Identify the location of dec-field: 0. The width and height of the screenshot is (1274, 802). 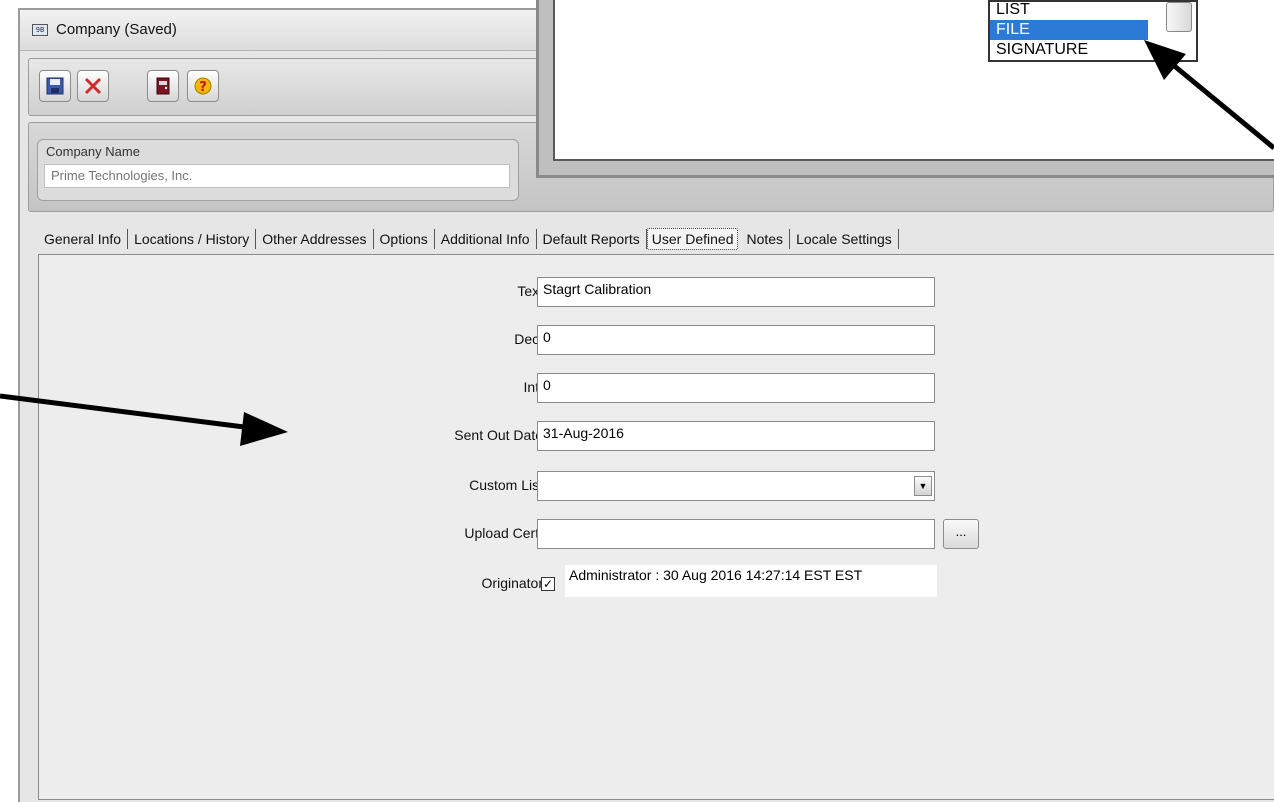
(736, 340).